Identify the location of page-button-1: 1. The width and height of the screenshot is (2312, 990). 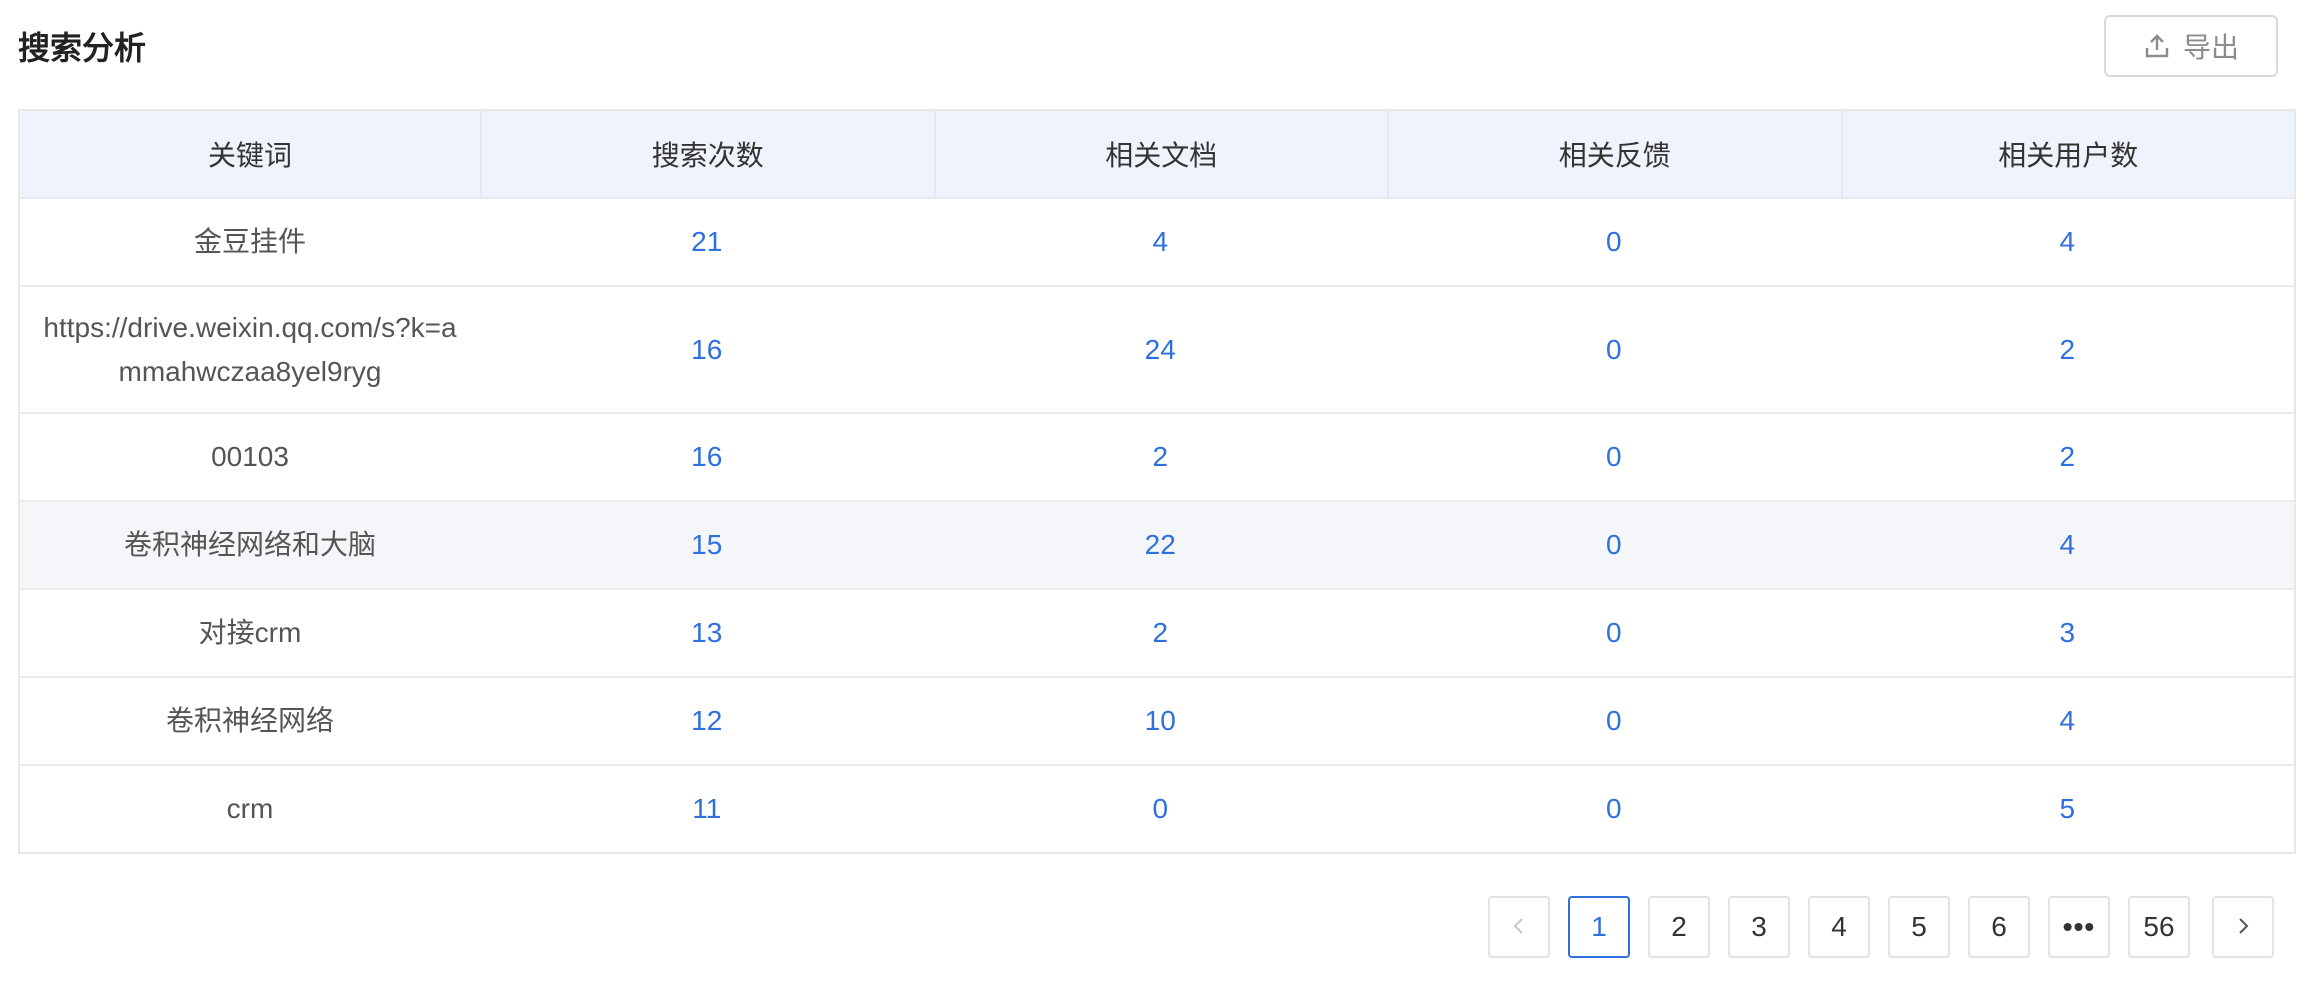
(1599, 927).